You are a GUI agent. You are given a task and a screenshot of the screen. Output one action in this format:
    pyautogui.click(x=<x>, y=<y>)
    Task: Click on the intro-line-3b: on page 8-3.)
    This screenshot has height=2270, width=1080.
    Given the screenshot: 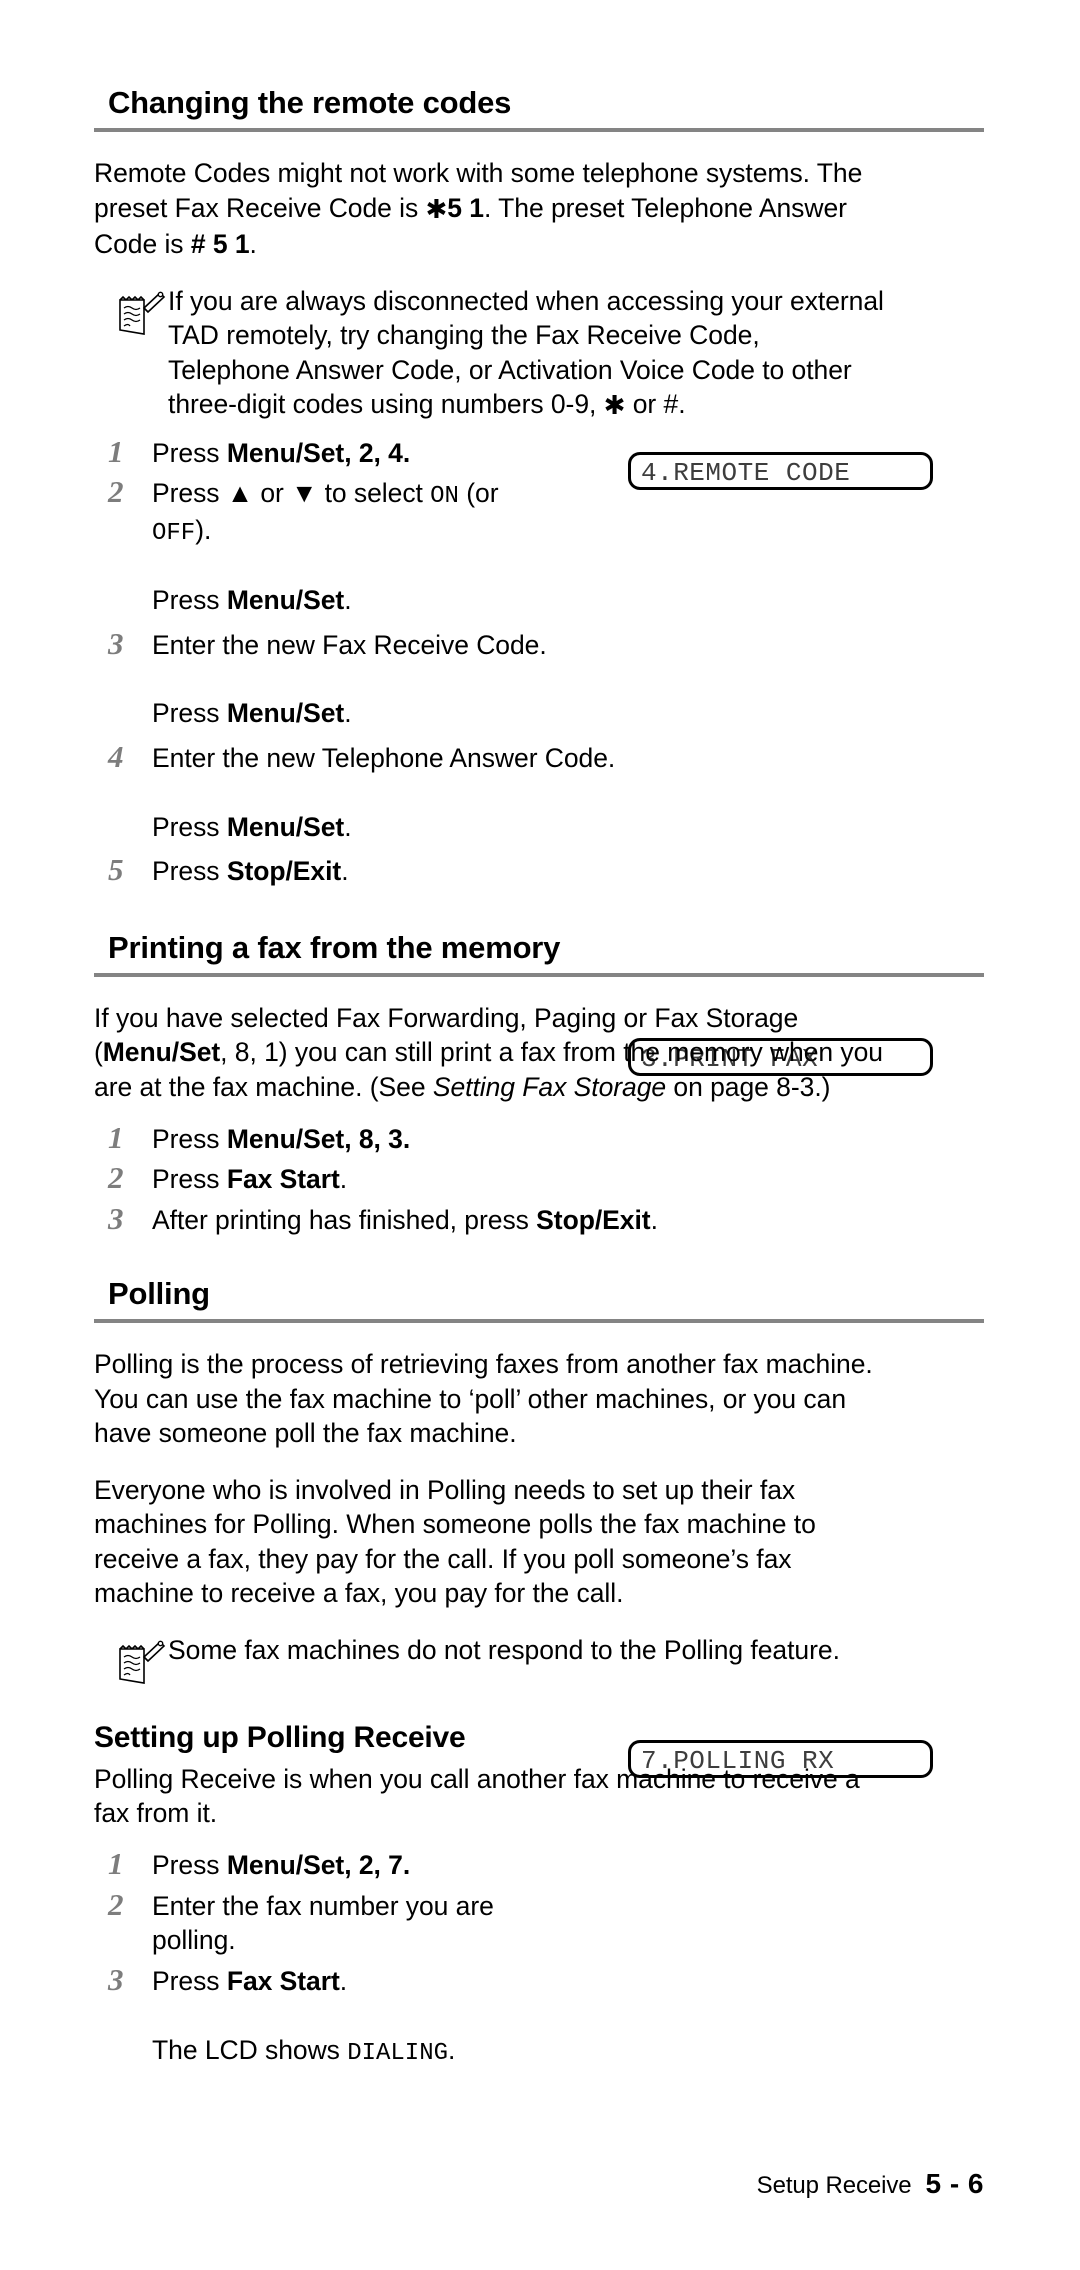 What is the action you would take?
    pyautogui.click(x=748, y=1086)
    